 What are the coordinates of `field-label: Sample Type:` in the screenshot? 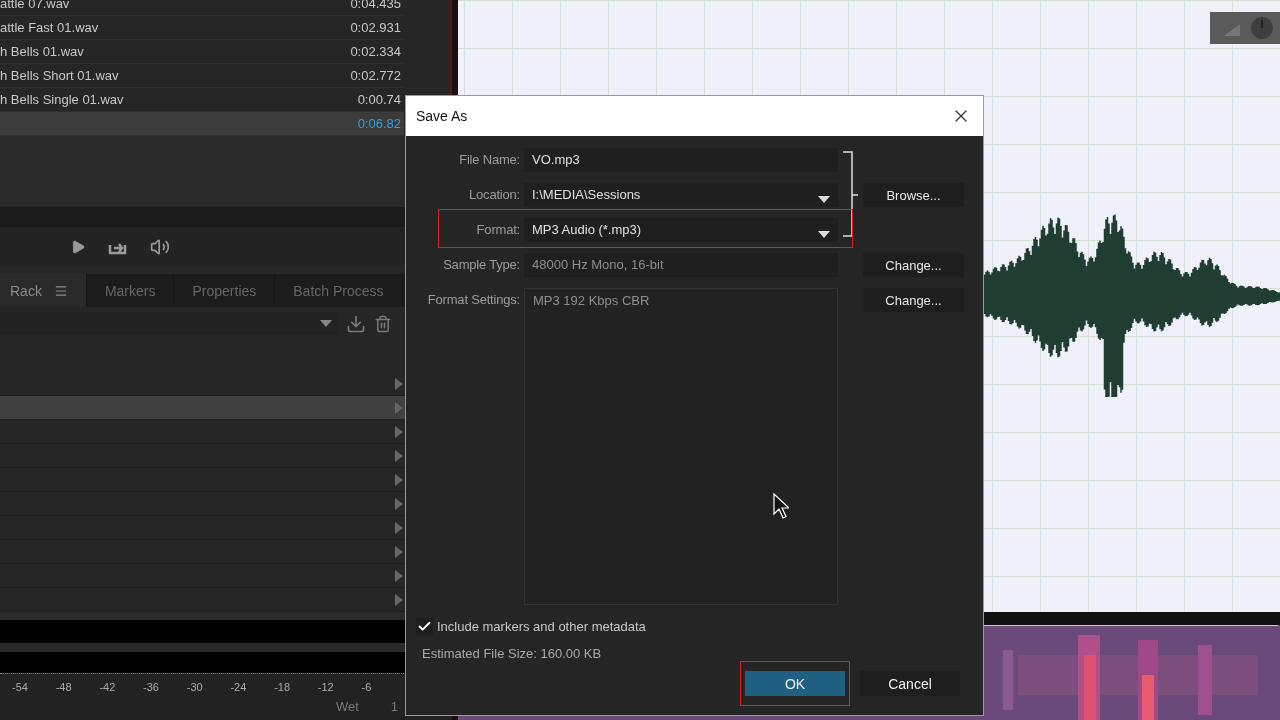 It's located at (481, 265).